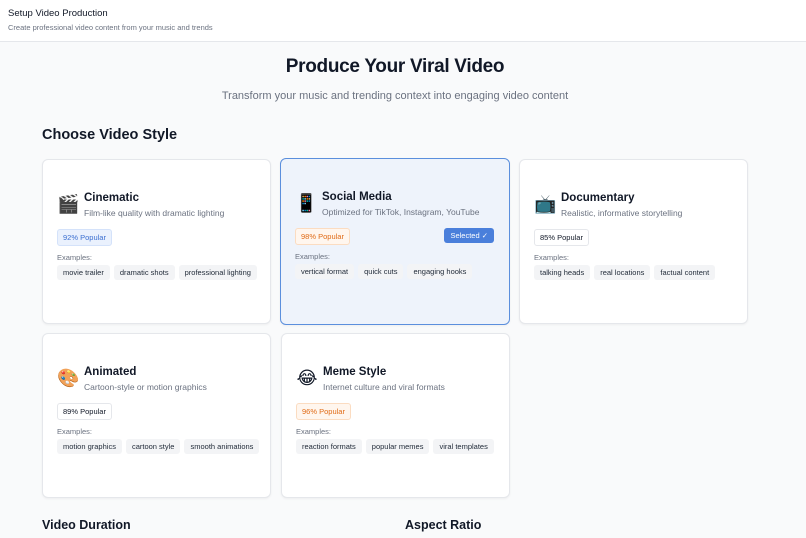 This screenshot has height=538, width=806. What do you see at coordinates (58, 13) in the screenshot?
I see `page-header-title: Setup Video Production` at bounding box center [58, 13].